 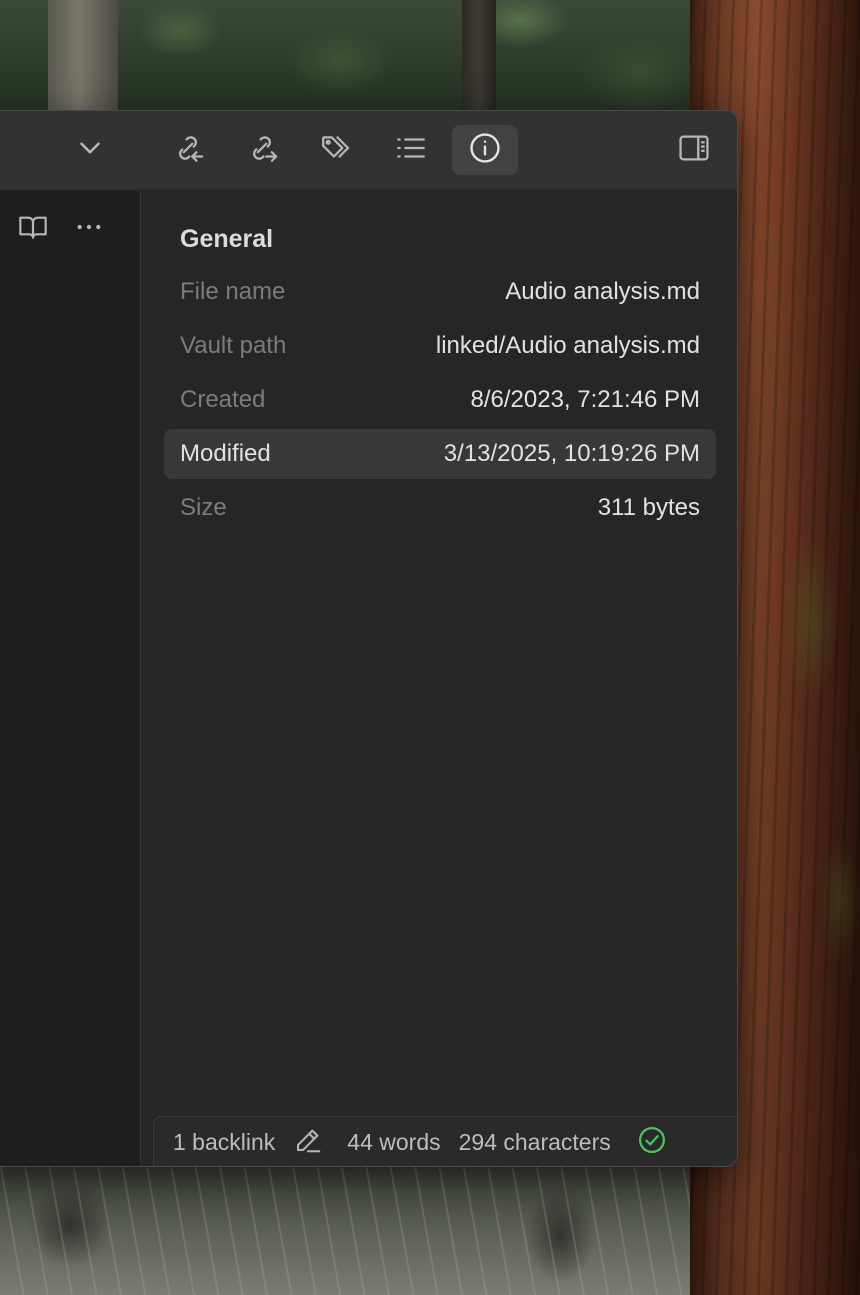 I want to click on backlinks-icon, so click(x=188, y=150).